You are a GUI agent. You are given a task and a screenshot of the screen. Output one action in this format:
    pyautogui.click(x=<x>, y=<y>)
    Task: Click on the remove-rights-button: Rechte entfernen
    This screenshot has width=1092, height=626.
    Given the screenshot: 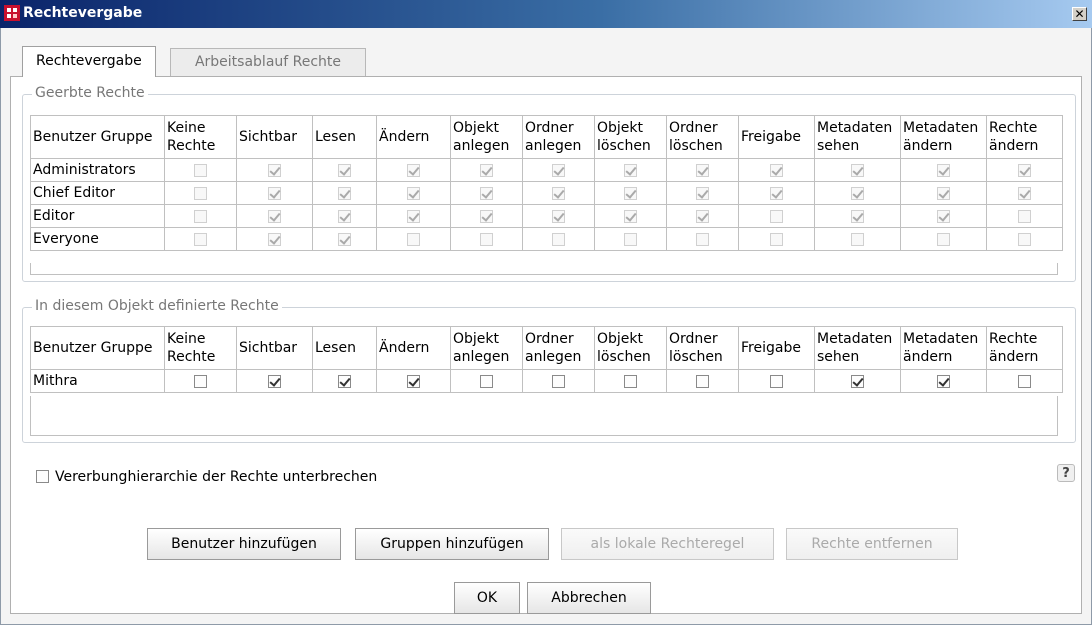 What is the action you would take?
    pyautogui.click(x=872, y=544)
    